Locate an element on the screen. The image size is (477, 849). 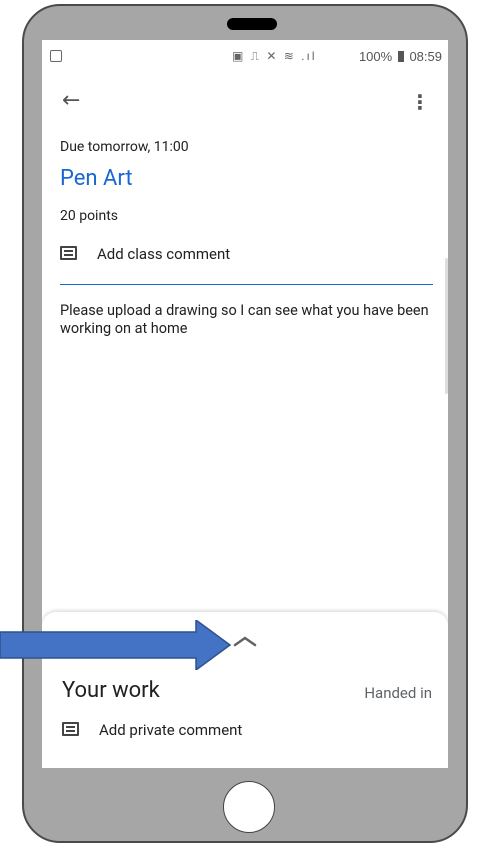
more-vert-icon: ⋮ is located at coordinates (420, 102).